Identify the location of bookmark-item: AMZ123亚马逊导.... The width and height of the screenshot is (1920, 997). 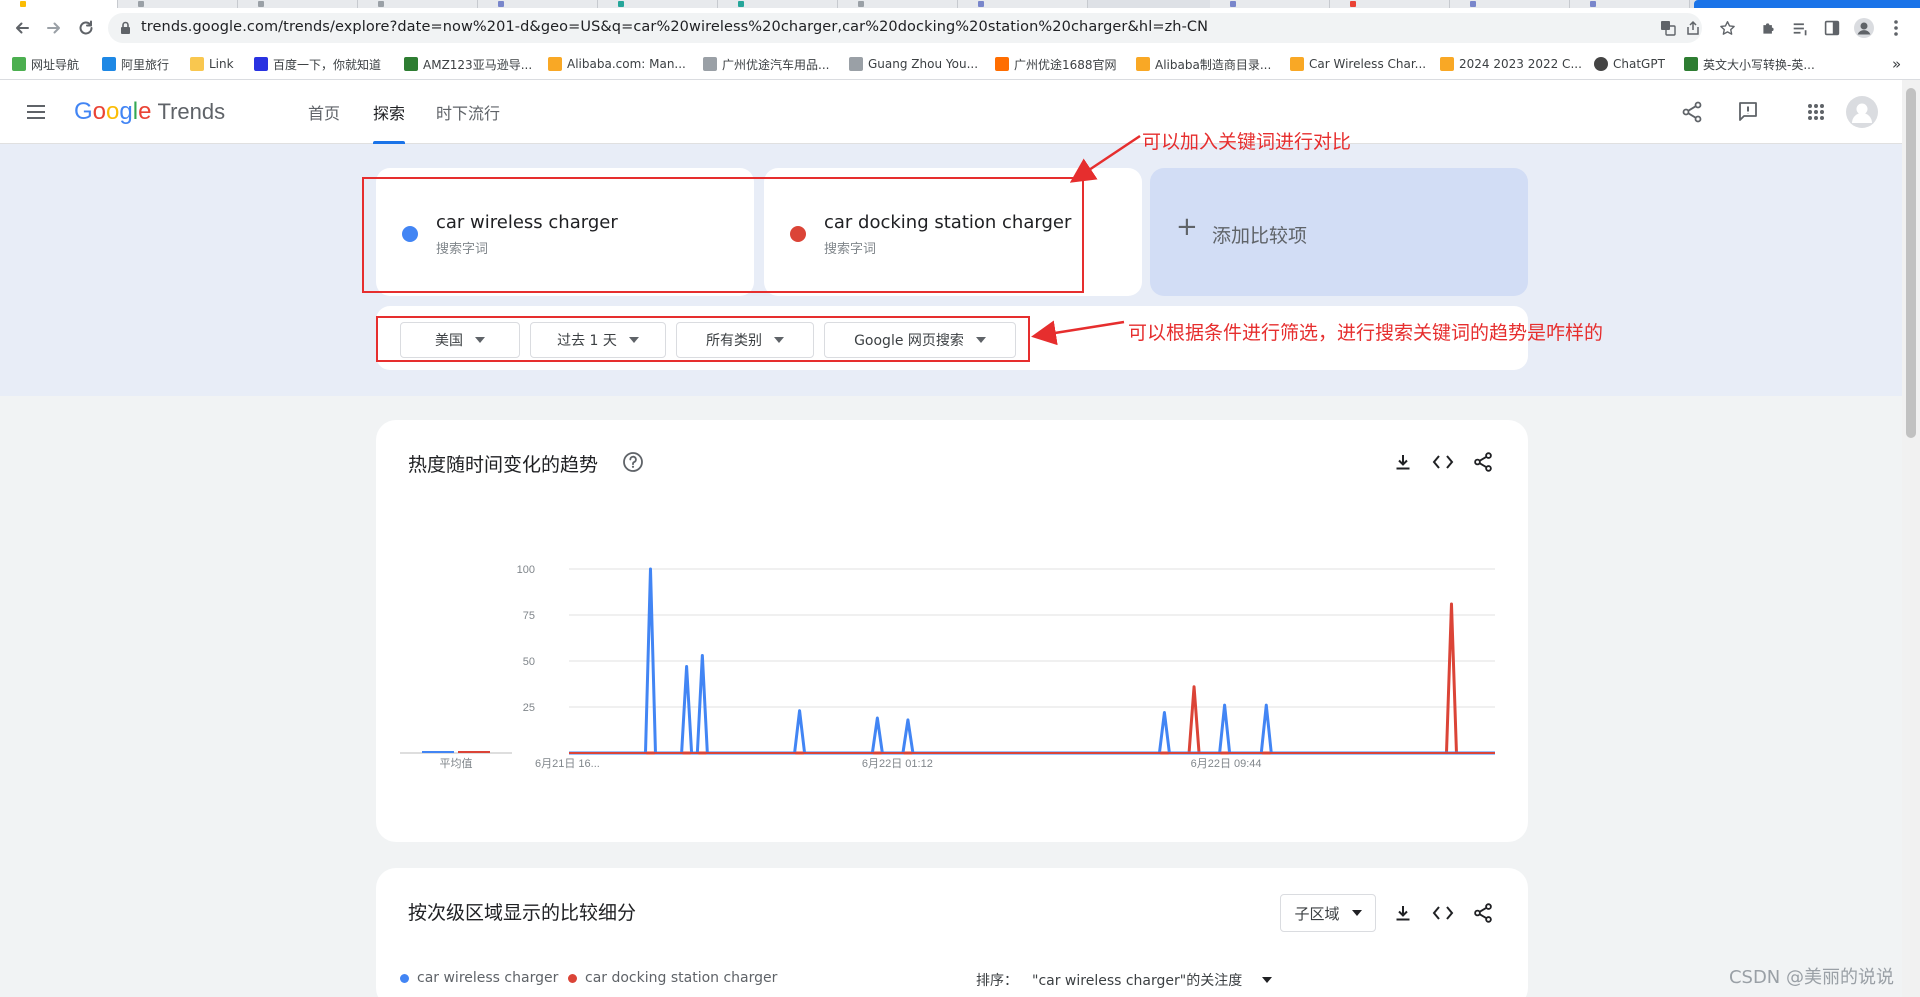
(468, 64).